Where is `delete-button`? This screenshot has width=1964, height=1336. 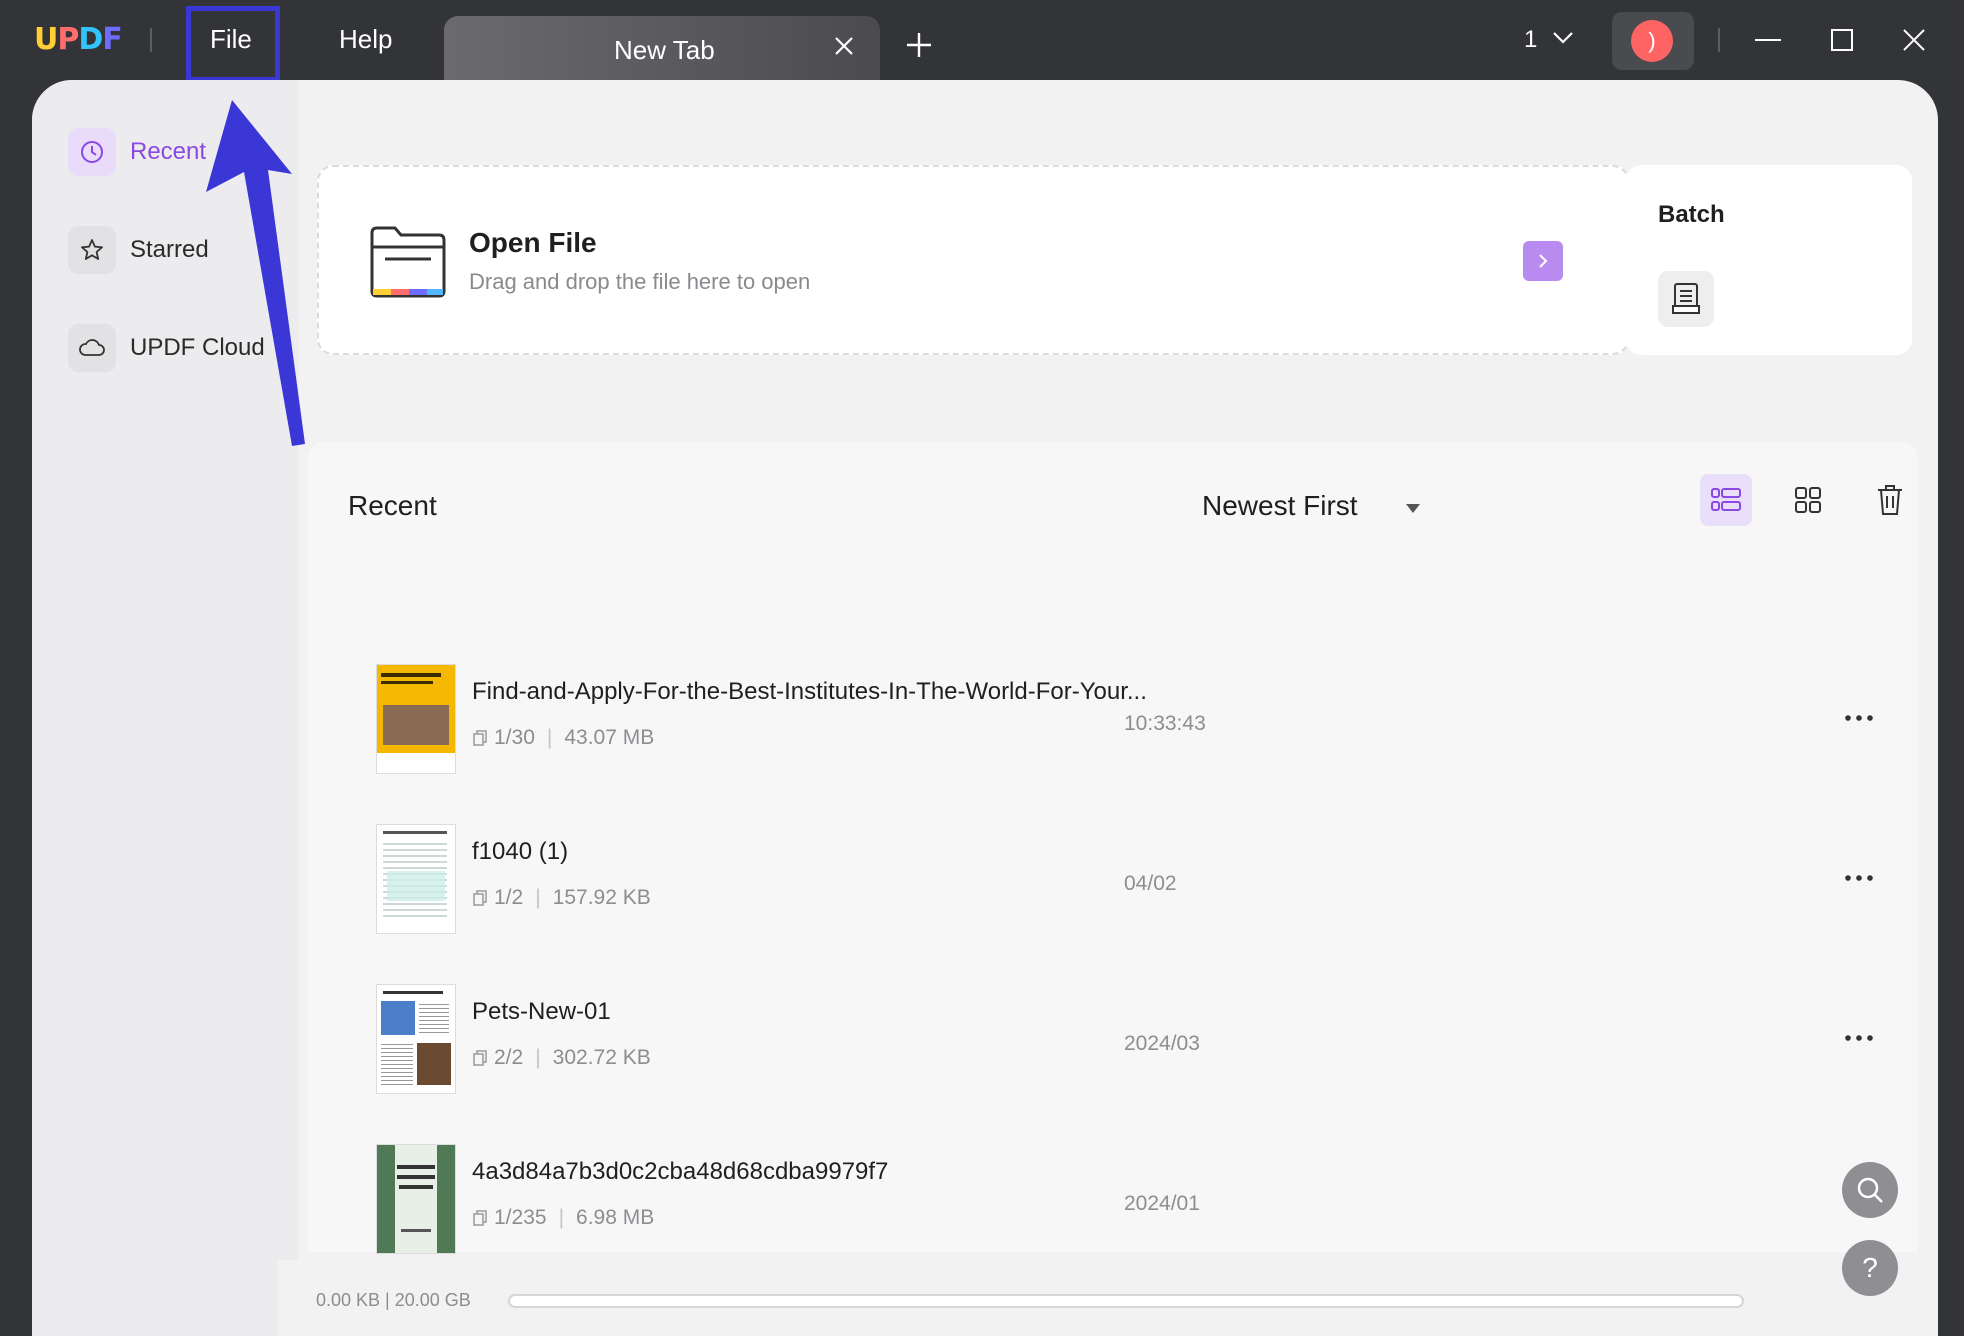 delete-button is located at coordinates (1890, 500).